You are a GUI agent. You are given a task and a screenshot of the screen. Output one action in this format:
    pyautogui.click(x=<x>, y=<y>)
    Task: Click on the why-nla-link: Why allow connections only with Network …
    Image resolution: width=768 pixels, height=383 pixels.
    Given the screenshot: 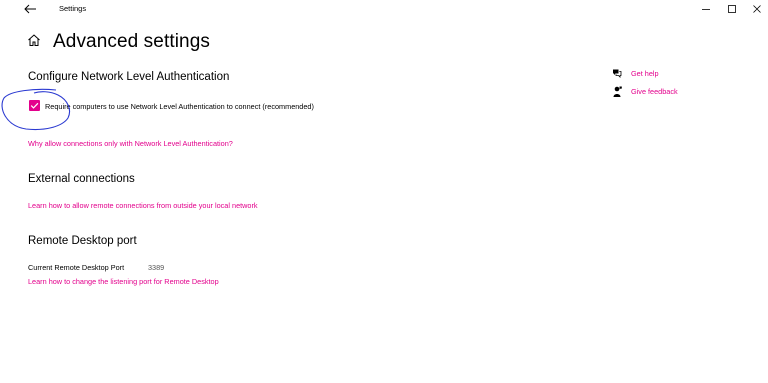 What is the action you would take?
    pyautogui.click(x=130, y=143)
    